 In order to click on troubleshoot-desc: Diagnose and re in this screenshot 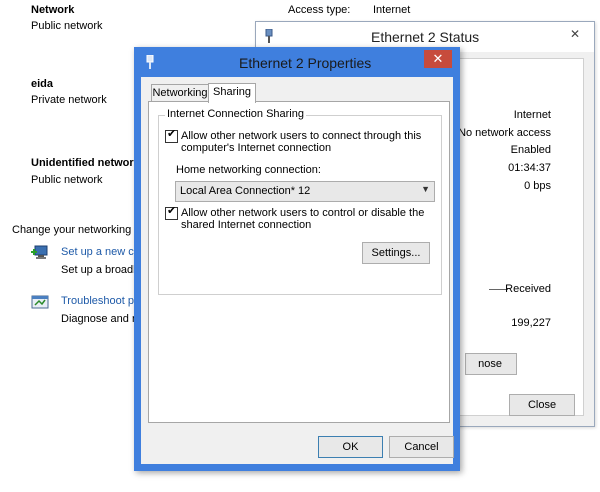, I will do `click(101, 319)`.